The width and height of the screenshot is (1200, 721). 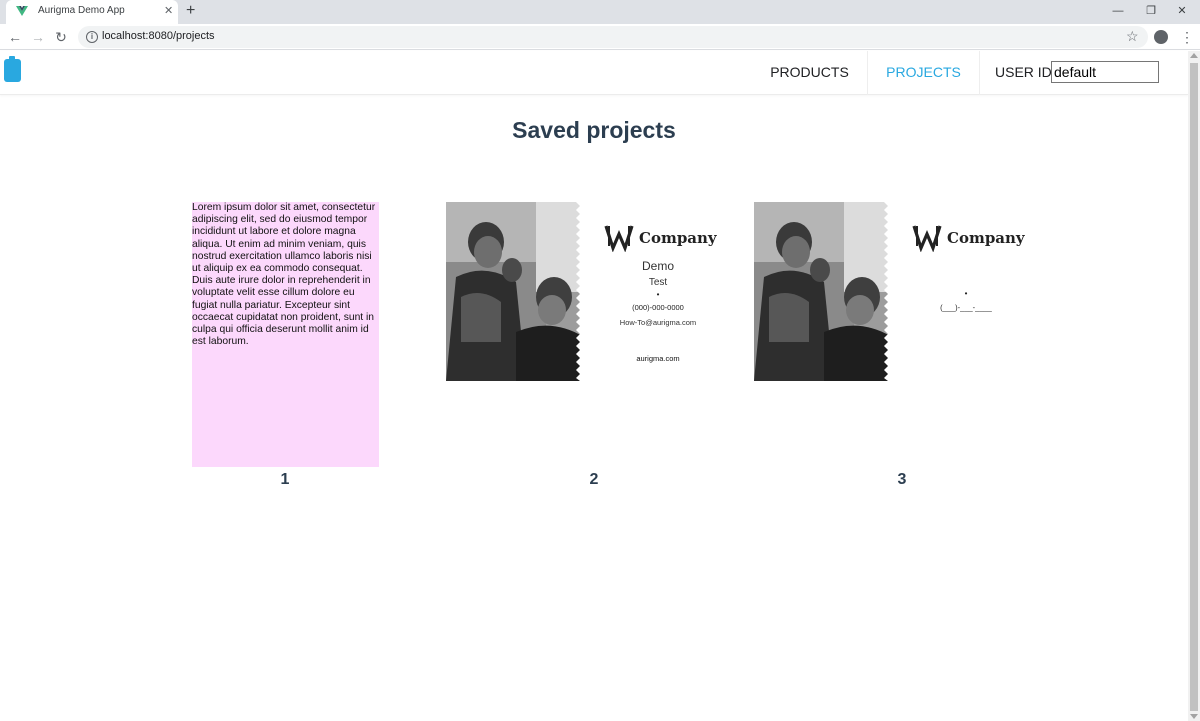 I want to click on bookmark-star-icon: ☆, so click(x=1132, y=36).